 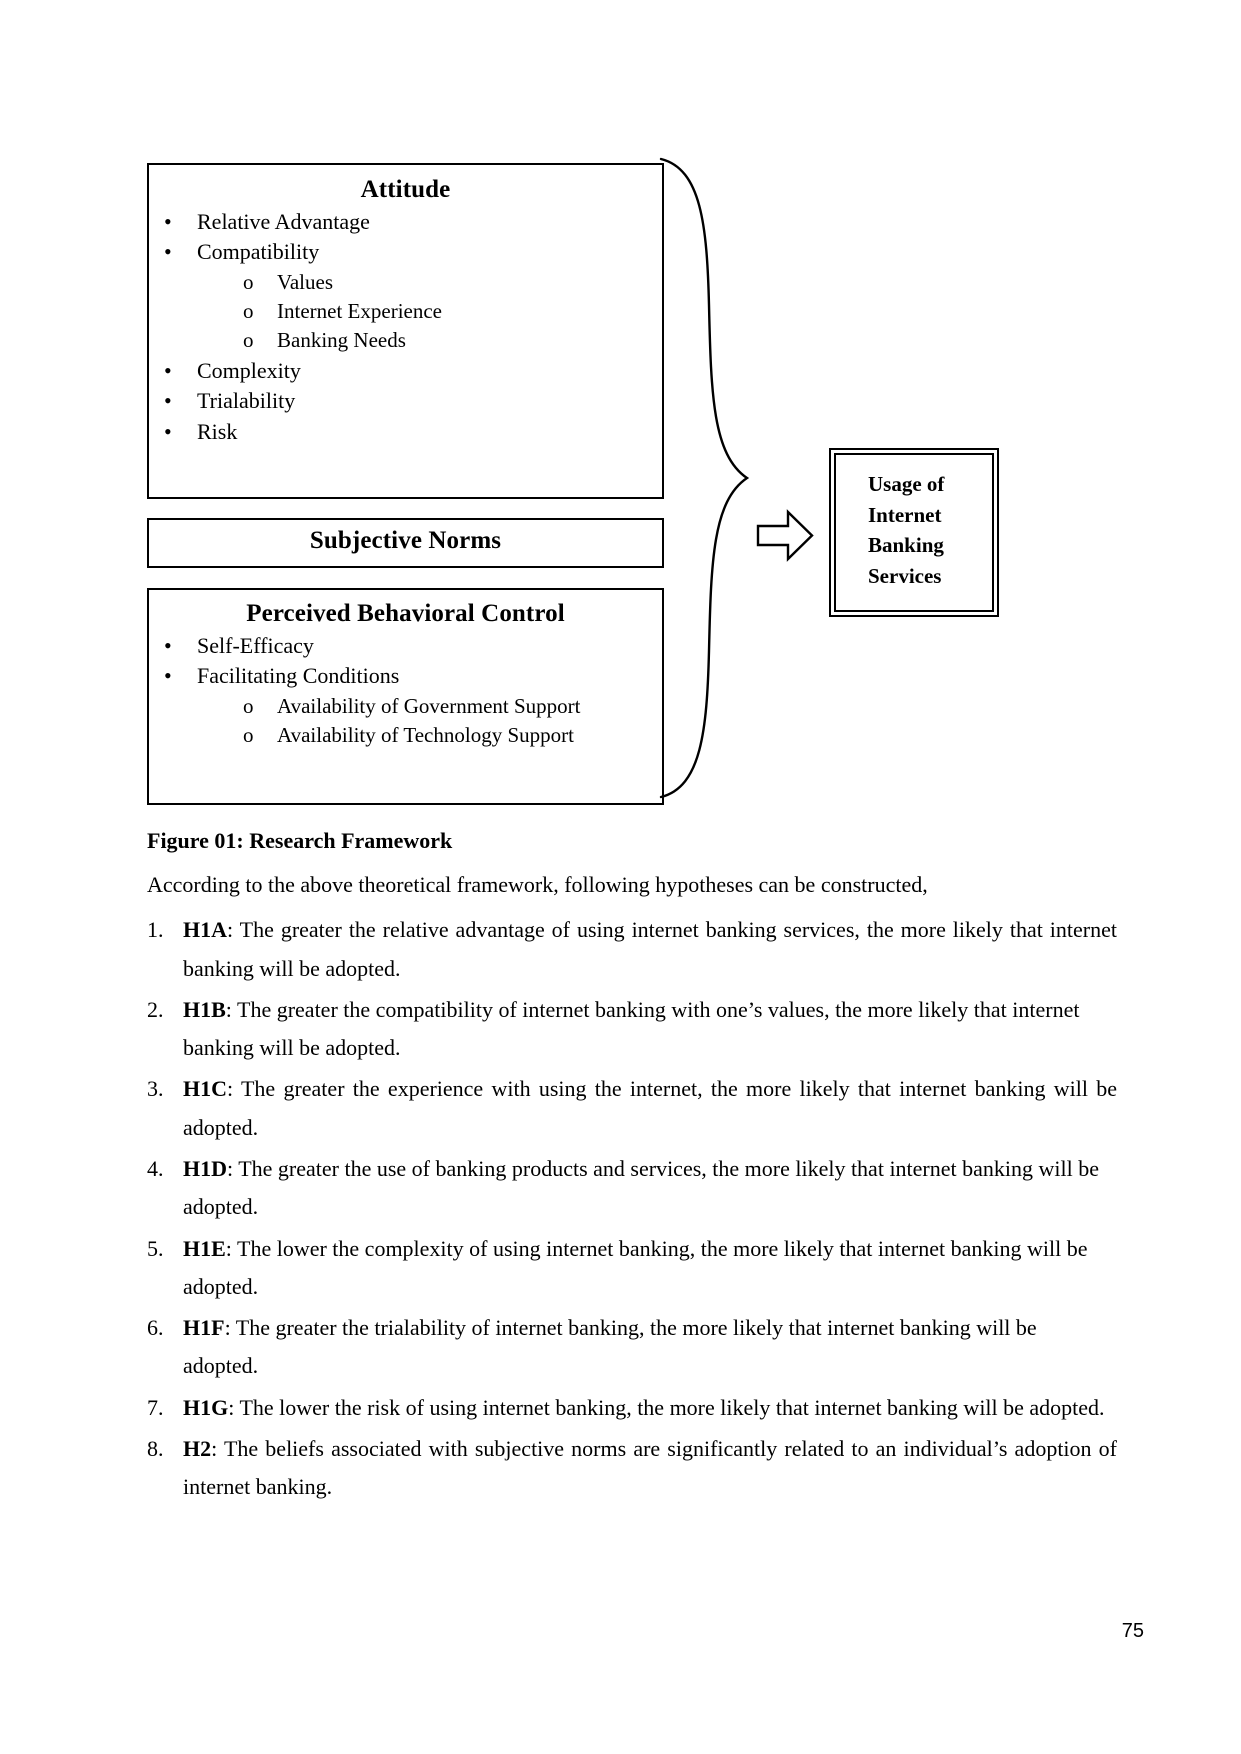 I want to click on list-item: • Risk, so click(x=405, y=432).